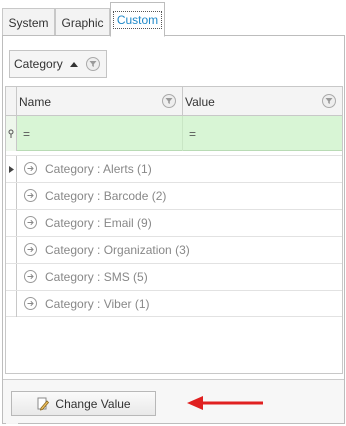 This screenshot has height=426, width=346. What do you see at coordinates (97, 304) in the screenshot?
I see `group-row-label: Category : Viber (1)` at bounding box center [97, 304].